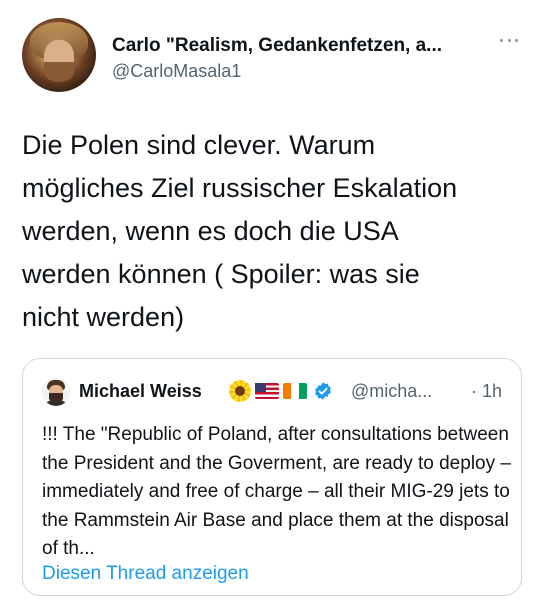 The image size is (545, 600). What do you see at coordinates (509, 40) in the screenshot?
I see `more-options-icon` at bounding box center [509, 40].